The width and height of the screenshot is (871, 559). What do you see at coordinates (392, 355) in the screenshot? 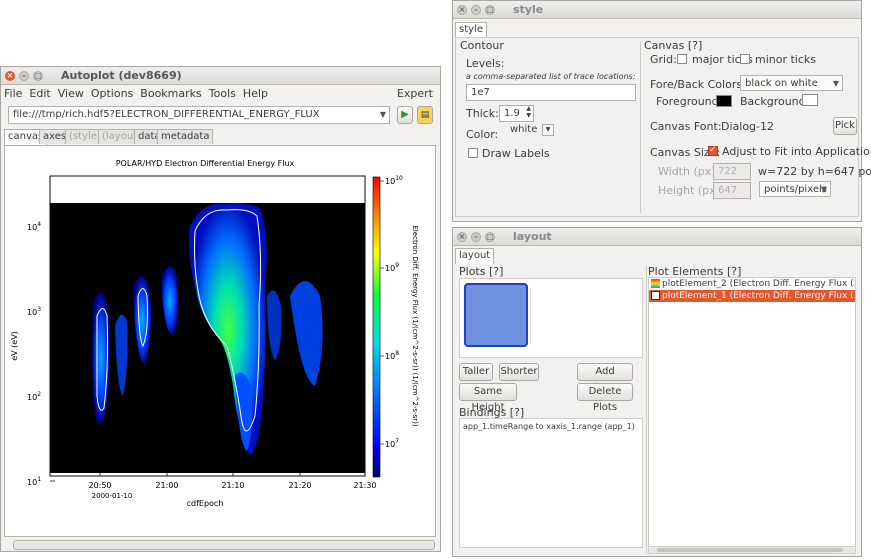
I see `colorbar-tick-label: 108` at bounding box center [392, 355].